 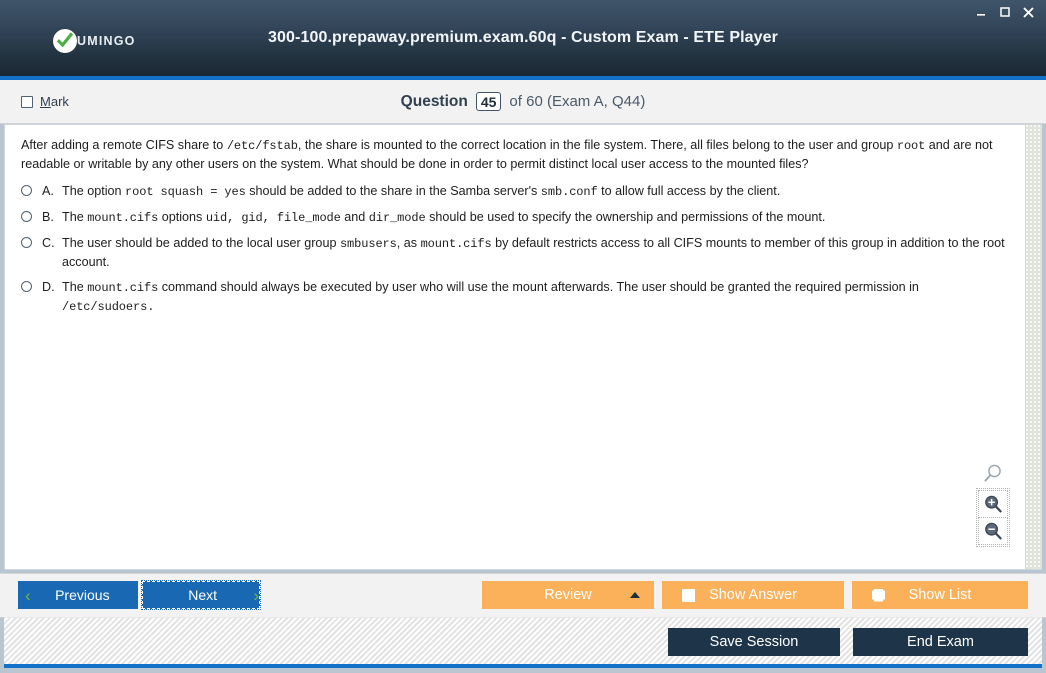 I want to click on question-counter: Question 45 of 60 (Exam A, Q44), so click(x=523, y=101).